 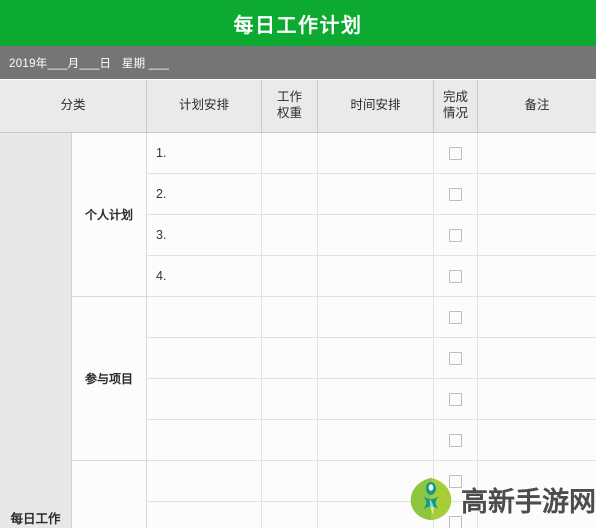 I want to click on column-header-weight: 工作 权重, so click(x=290, y=106).